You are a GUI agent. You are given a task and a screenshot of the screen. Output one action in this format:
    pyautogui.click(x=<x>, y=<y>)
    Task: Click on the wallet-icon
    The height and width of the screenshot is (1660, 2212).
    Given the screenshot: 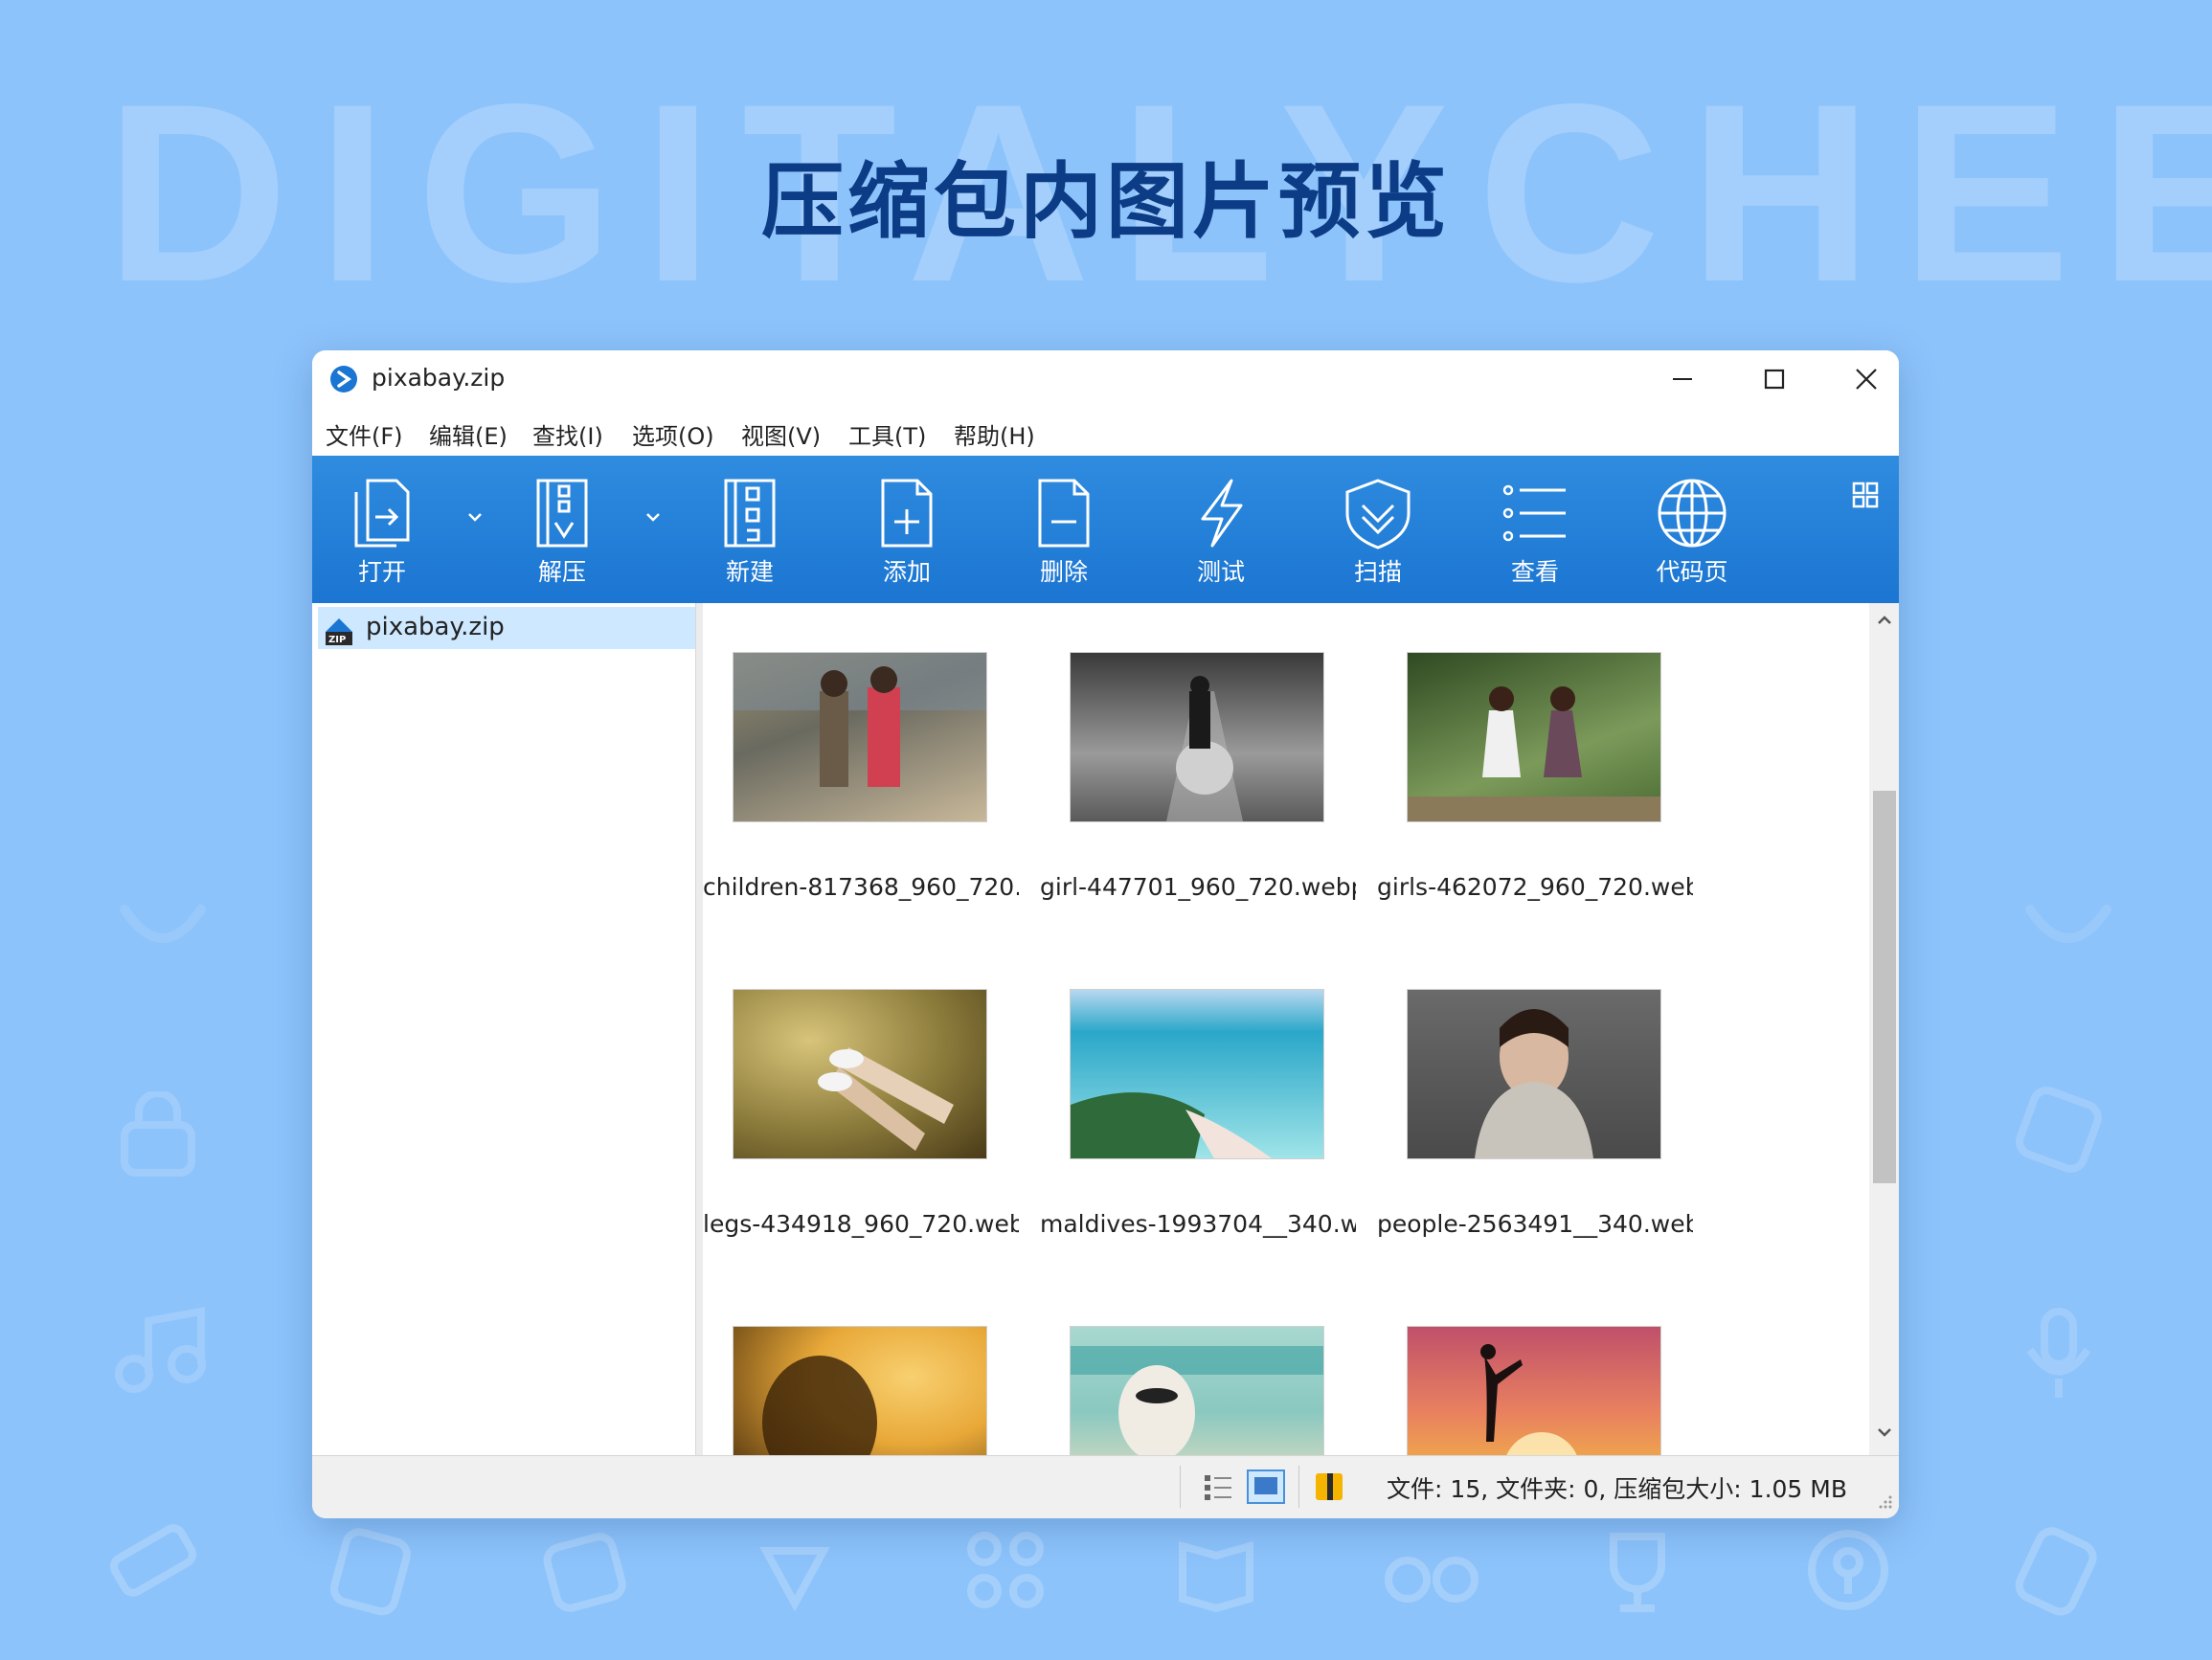 What is the action you would take?
    pyautogui.click(x=584, y=1570)
    